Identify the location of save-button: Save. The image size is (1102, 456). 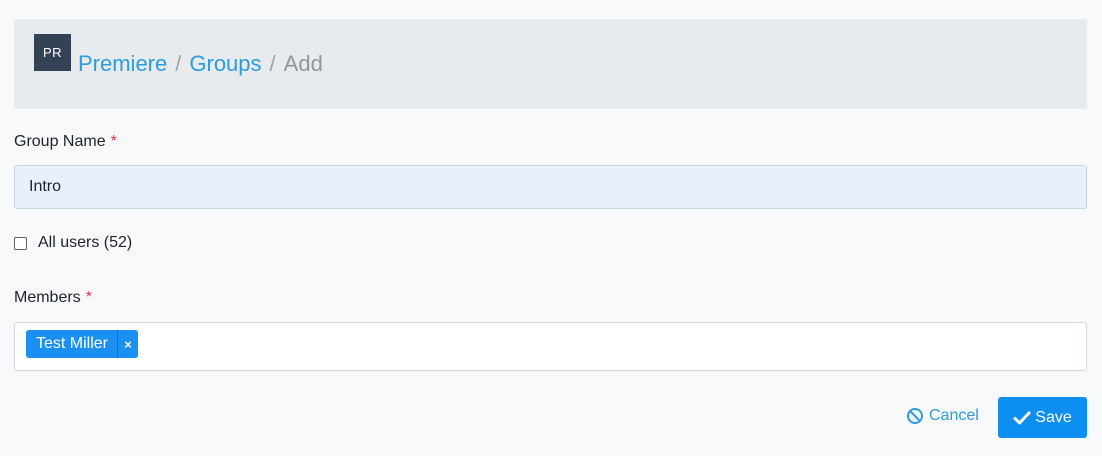
(1042, 417).